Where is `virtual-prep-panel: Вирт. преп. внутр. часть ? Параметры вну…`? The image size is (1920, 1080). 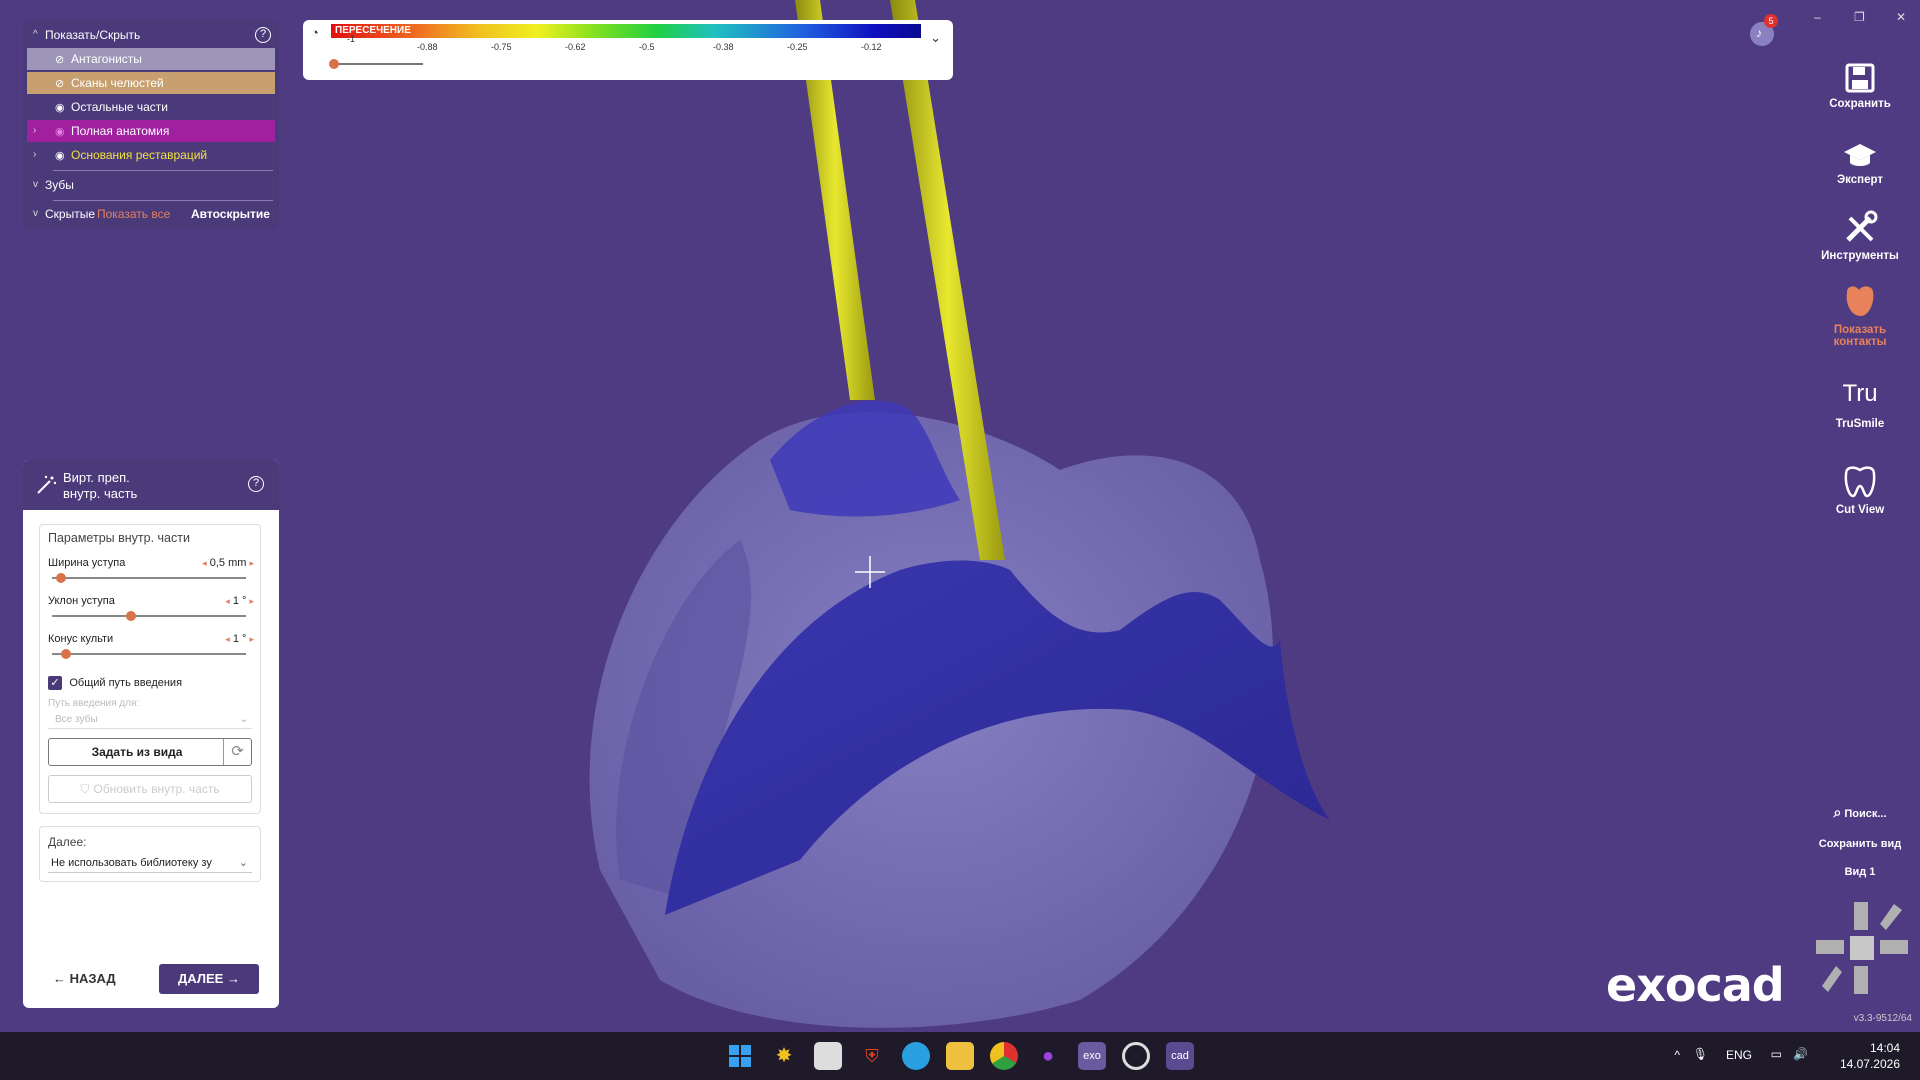
virtual-prep-panel: Вирт. преп. внутр. часть ? Параметры вну… is located at coordinates (151, 734).